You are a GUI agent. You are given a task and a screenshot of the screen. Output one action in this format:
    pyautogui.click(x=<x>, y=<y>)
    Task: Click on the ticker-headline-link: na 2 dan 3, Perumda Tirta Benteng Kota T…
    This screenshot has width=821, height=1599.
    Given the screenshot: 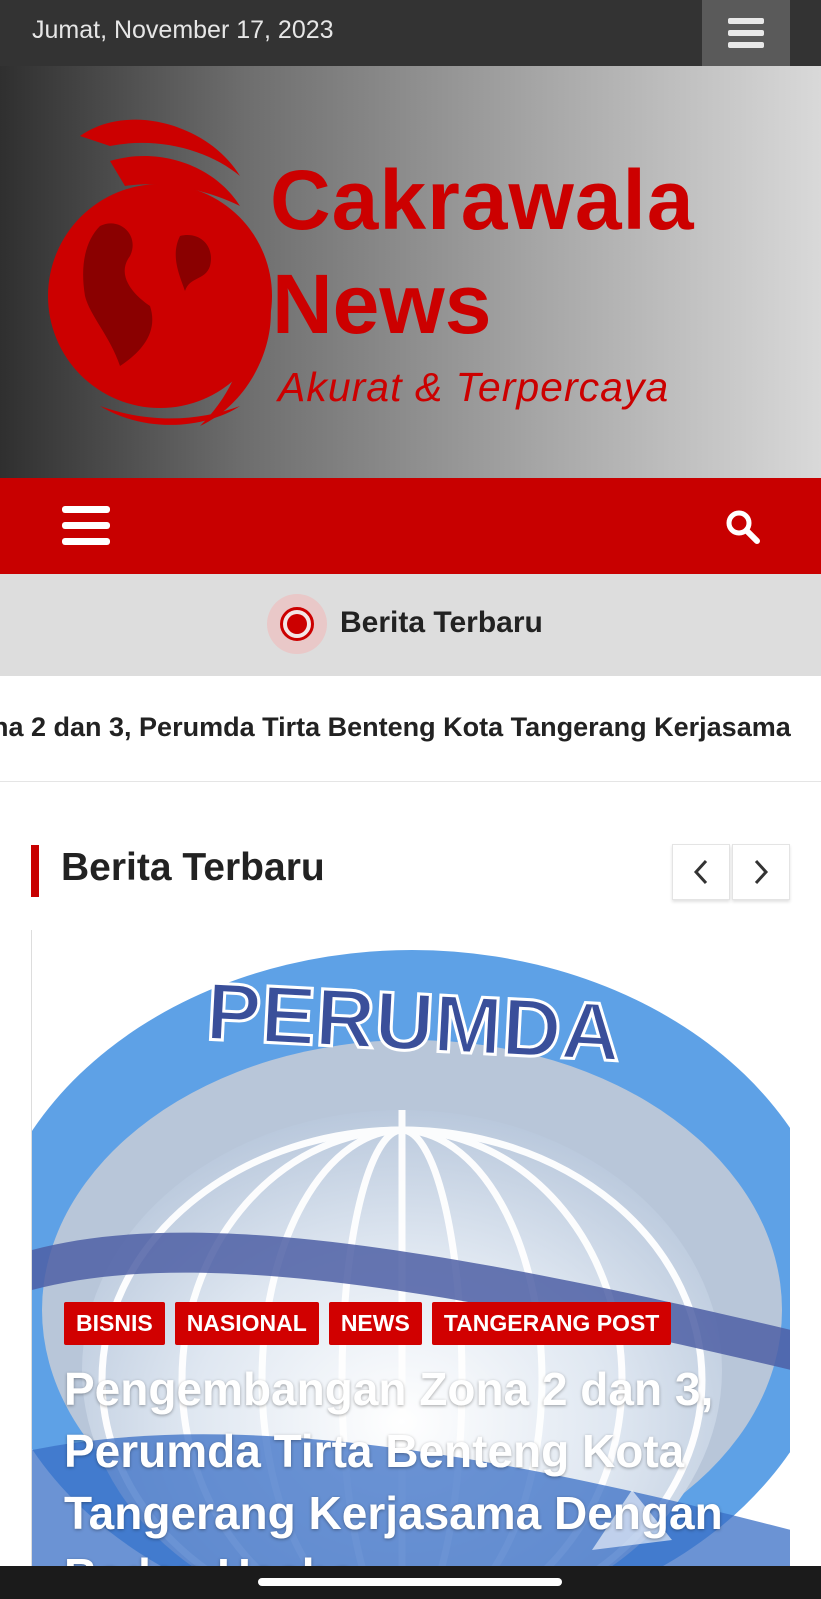 What is the action you would take?
    pyautogui.click(x=395, y=727)
    